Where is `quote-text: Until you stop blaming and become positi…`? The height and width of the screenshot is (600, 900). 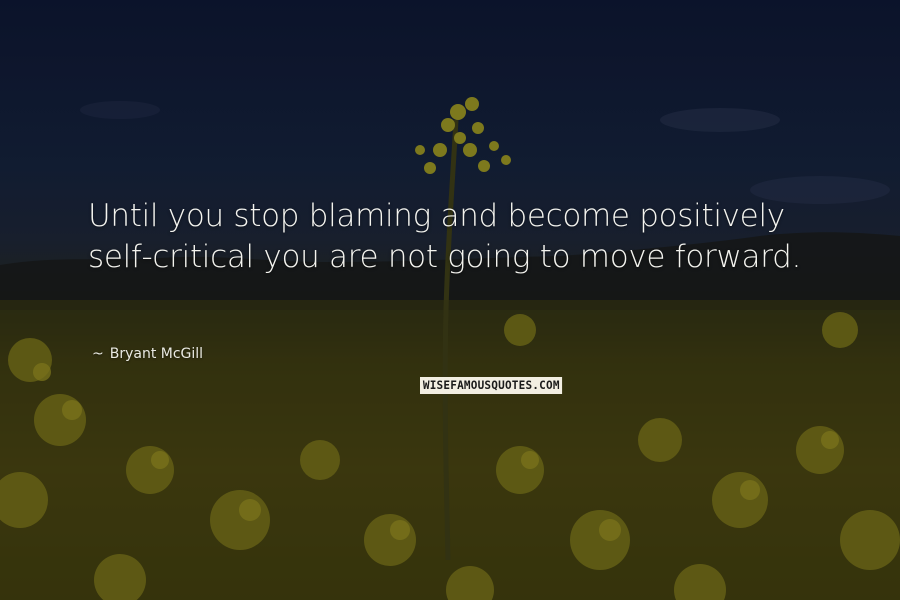
quote-text: Until you stop blaming and become positi… is located at coordinates (445, 236).